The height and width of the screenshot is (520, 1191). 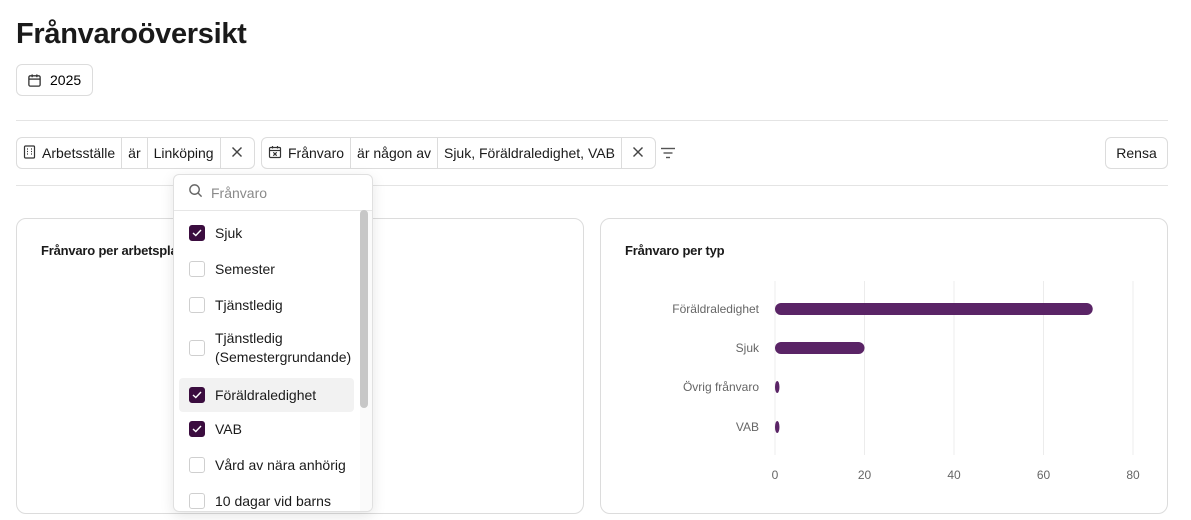 What do you see at coordinates (115, 250) in the screenshot?
I see `card-title: Frånvaro per arbetsplats` at bounding box center [115, 250].